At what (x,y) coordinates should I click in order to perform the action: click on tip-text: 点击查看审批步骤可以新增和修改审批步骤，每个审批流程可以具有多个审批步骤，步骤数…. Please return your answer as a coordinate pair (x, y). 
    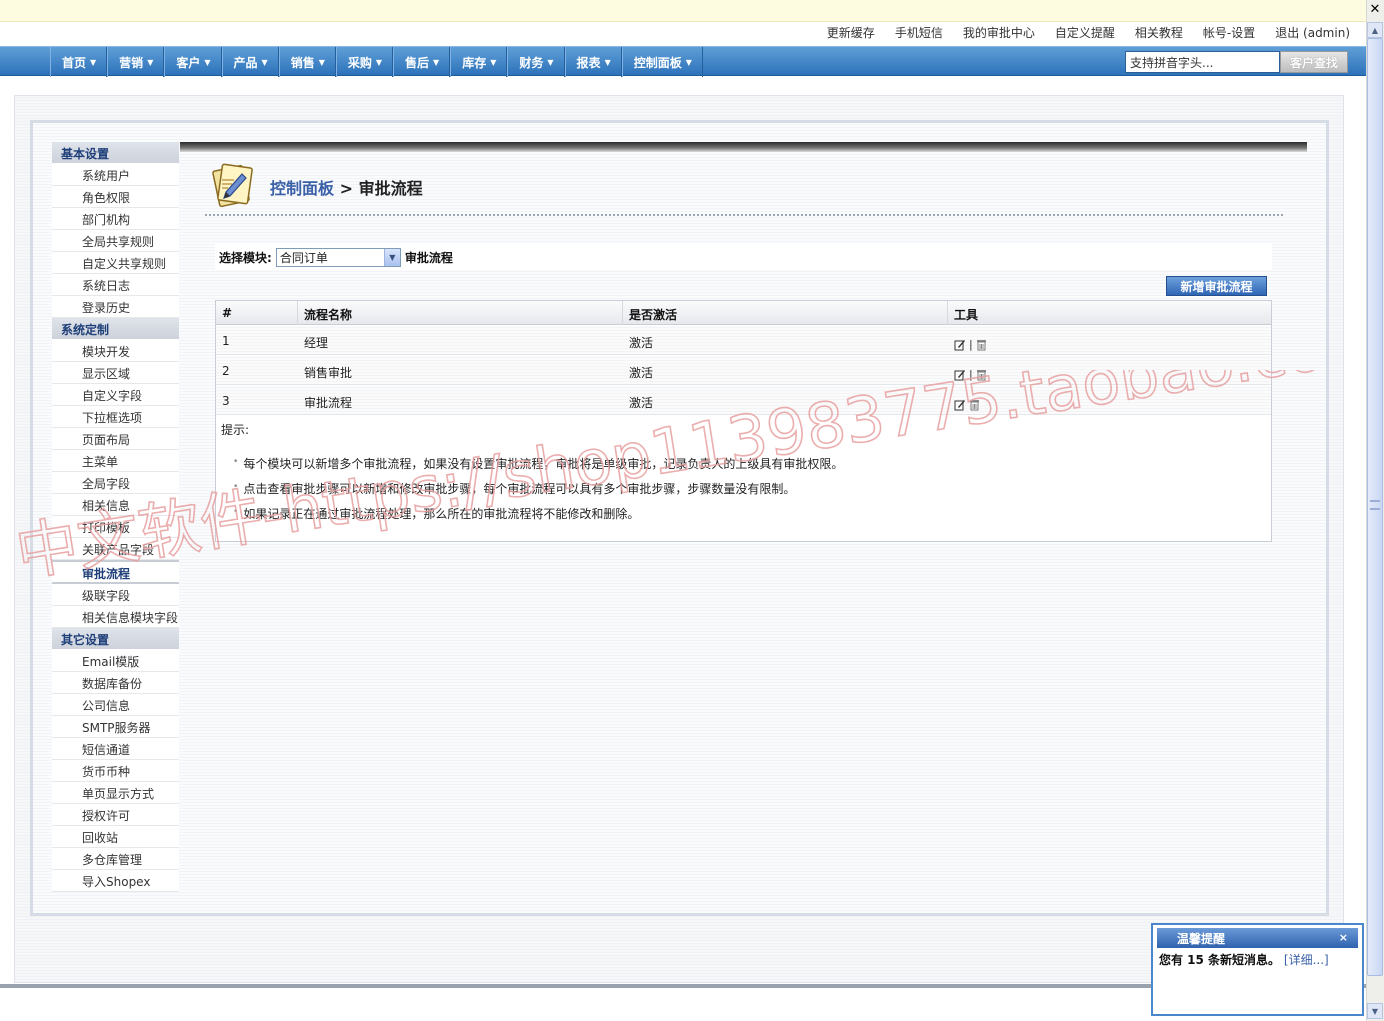
    Looking at the image, I should click on (519, 489).